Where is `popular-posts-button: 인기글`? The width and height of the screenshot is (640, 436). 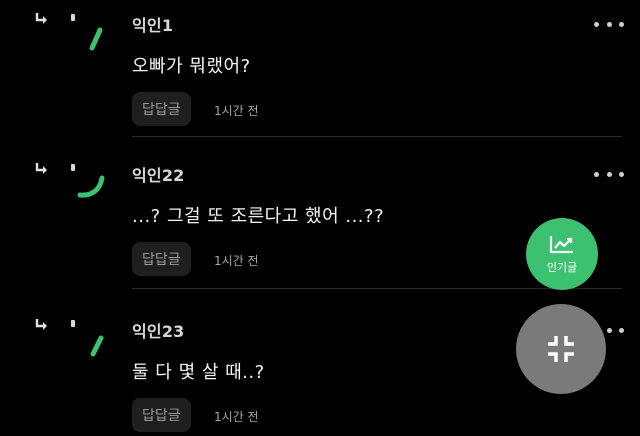
popular-posts-button: 인기글 is located at coordinates (562, 254).